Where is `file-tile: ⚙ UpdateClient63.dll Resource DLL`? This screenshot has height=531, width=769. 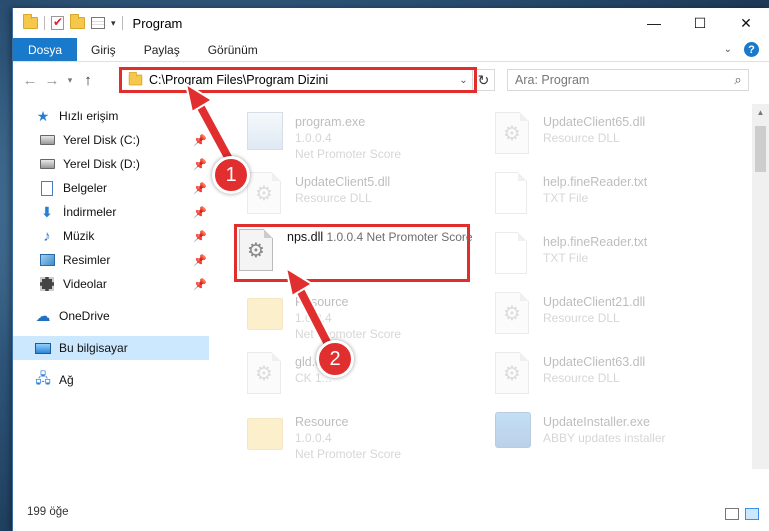
file-tile: ⚙ UpdateClient63.dll Resource DLL is located at coordinates (613, 380).